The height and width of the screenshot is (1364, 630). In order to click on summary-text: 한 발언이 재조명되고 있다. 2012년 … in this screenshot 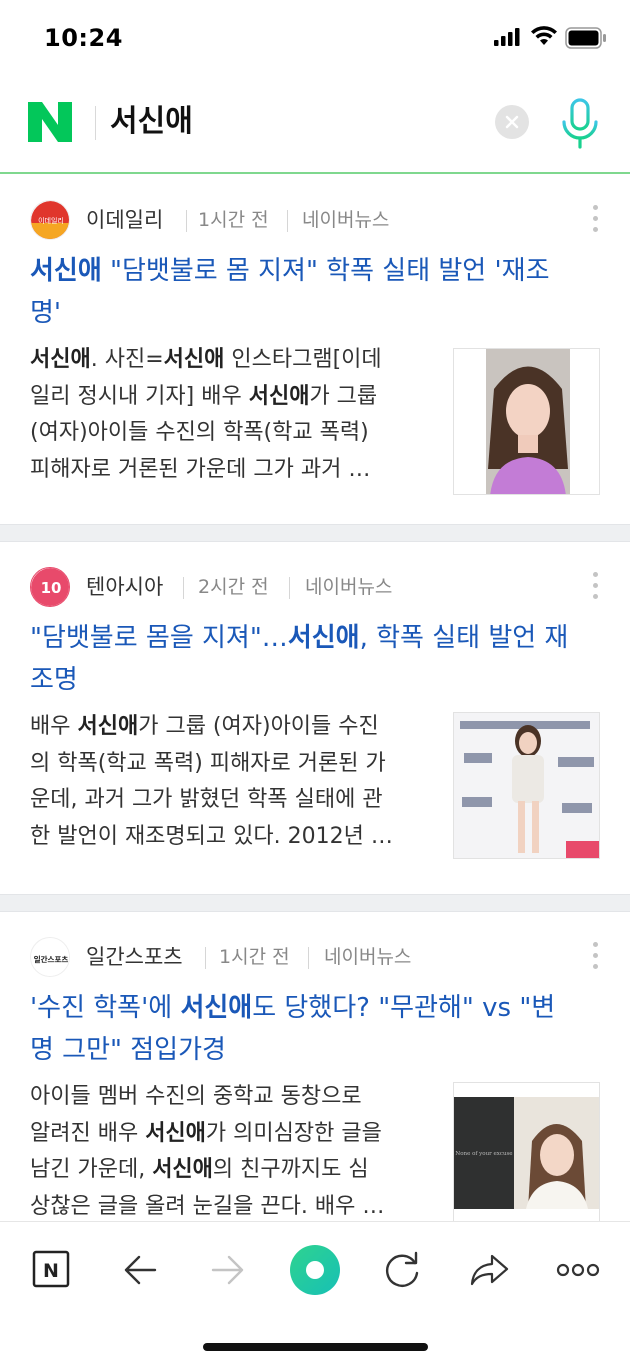, I will do `click(211, 836)`.